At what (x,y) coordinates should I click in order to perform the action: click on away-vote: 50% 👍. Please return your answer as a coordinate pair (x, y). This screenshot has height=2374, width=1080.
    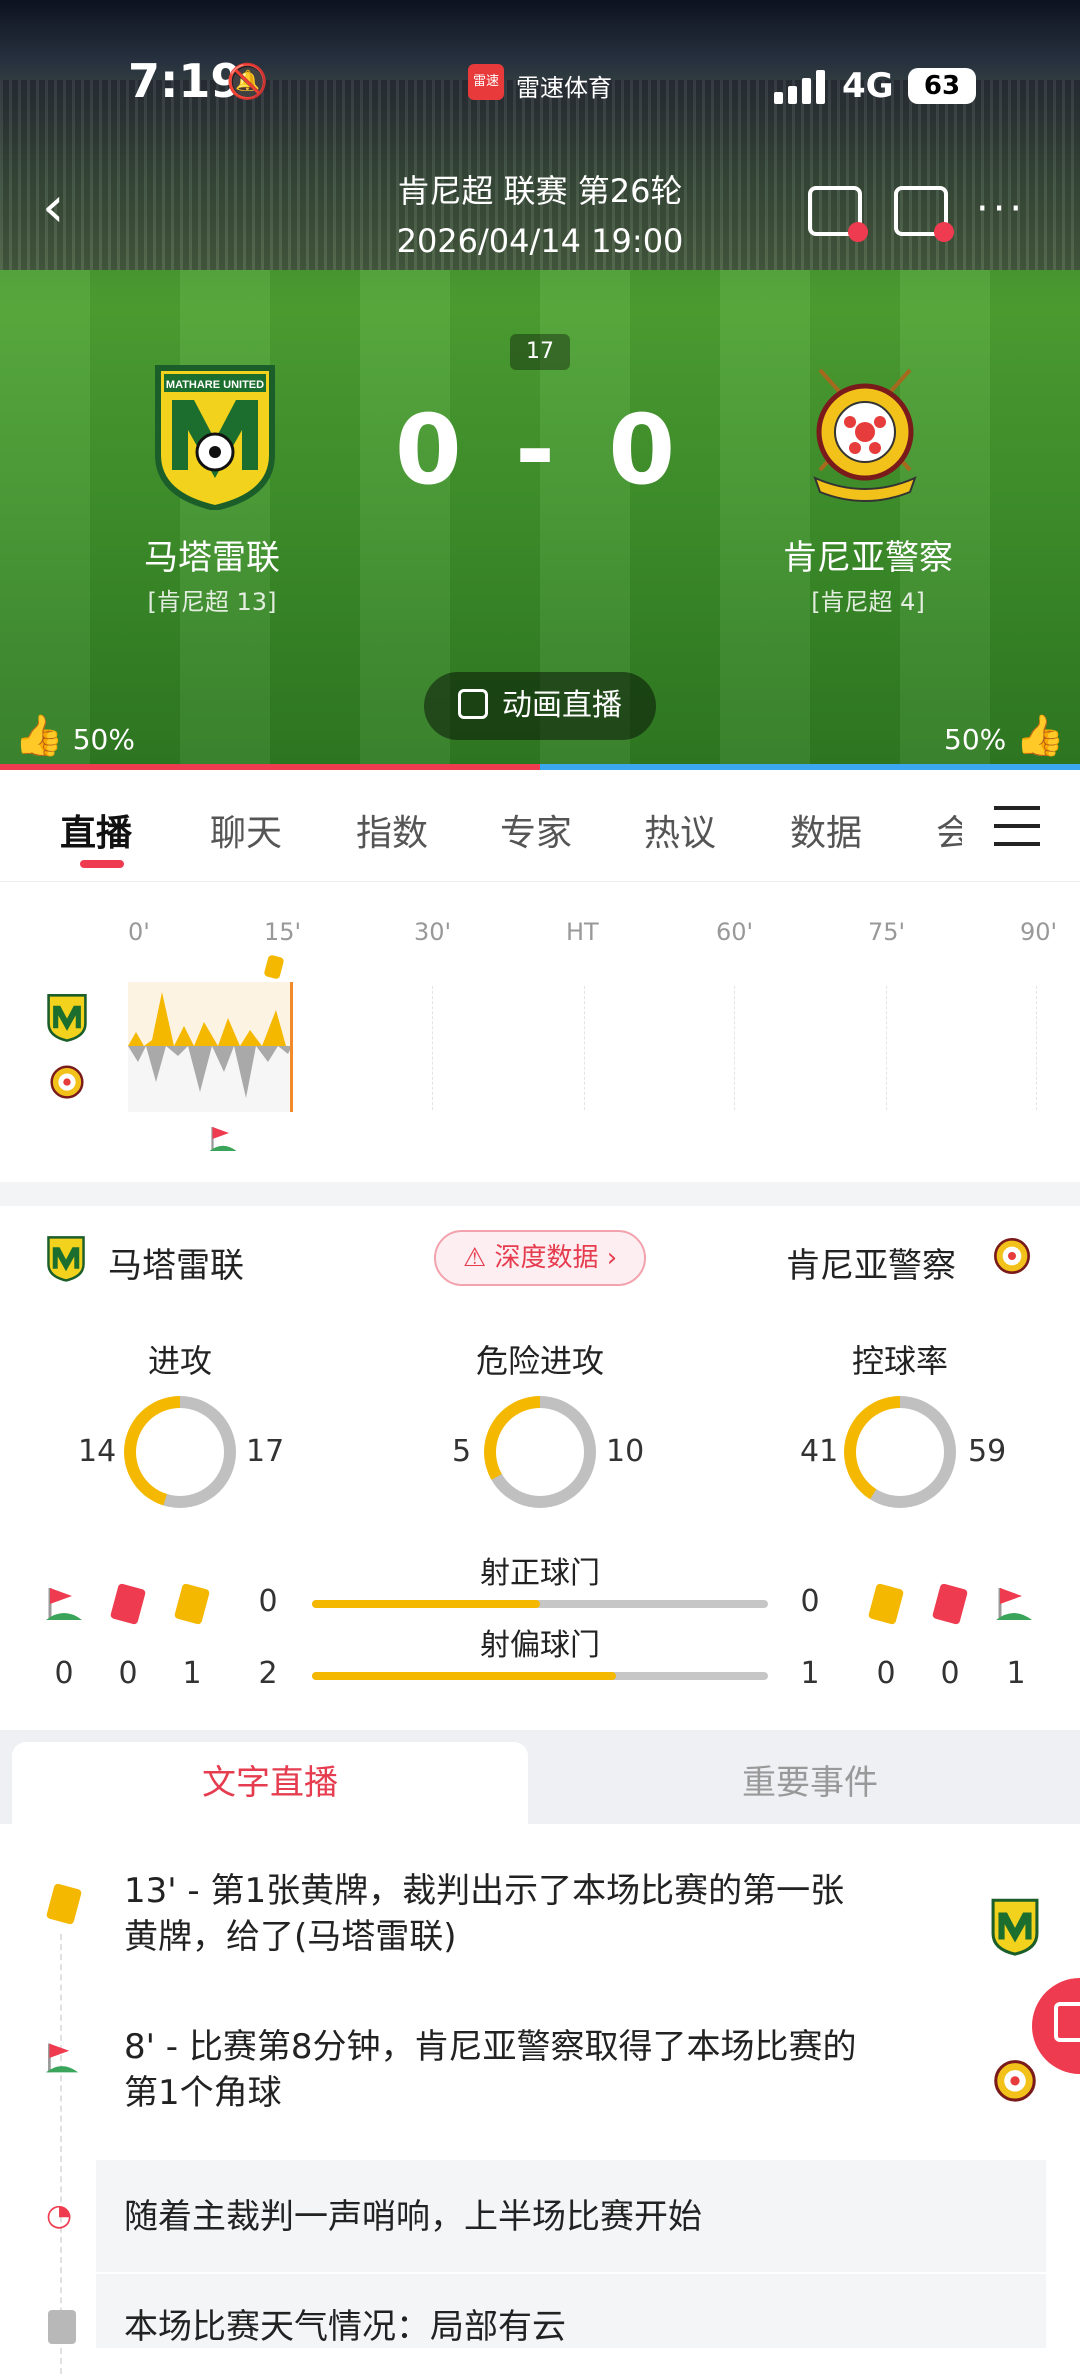
    Looking at the image, I should click on (1004, 735).